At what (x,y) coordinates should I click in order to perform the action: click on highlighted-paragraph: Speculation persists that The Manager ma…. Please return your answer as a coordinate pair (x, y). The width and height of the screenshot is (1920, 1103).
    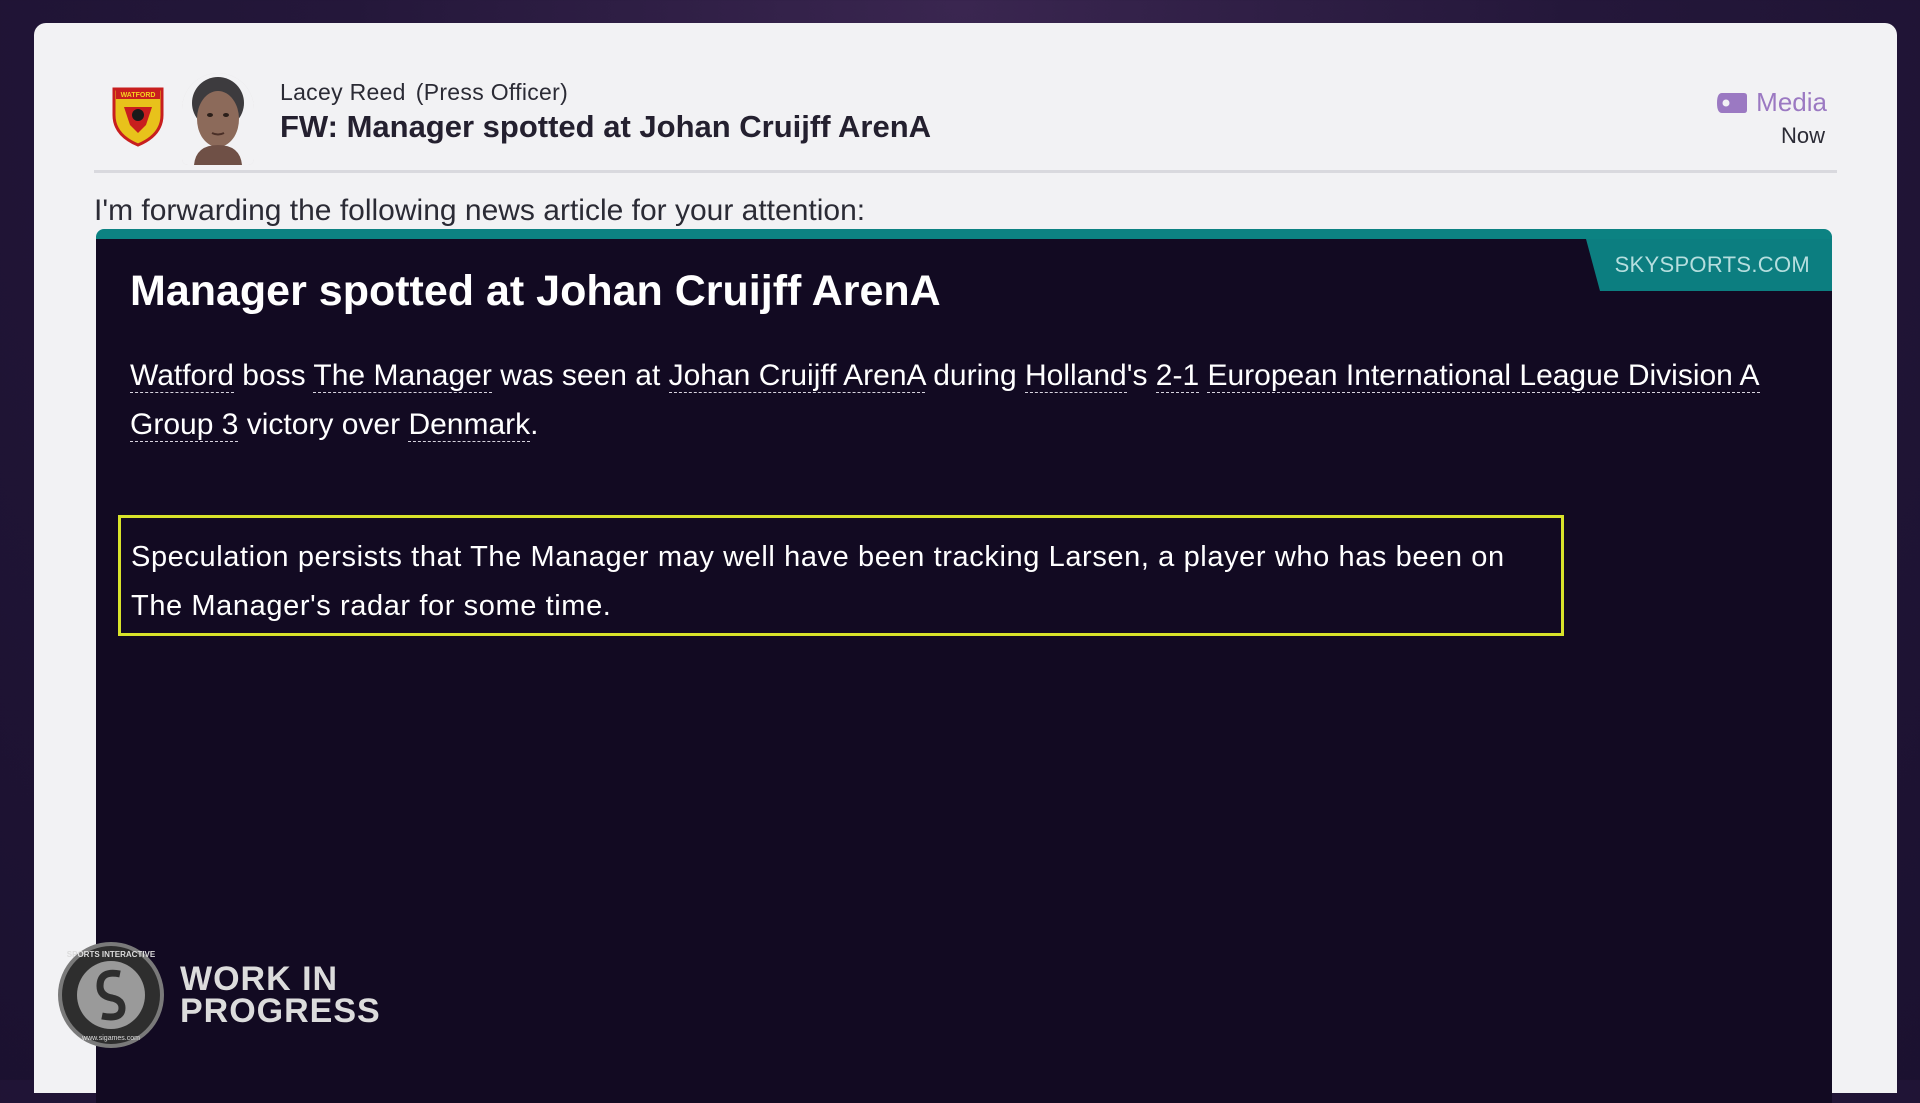
    Looking at the image, I should click on (841, 575).